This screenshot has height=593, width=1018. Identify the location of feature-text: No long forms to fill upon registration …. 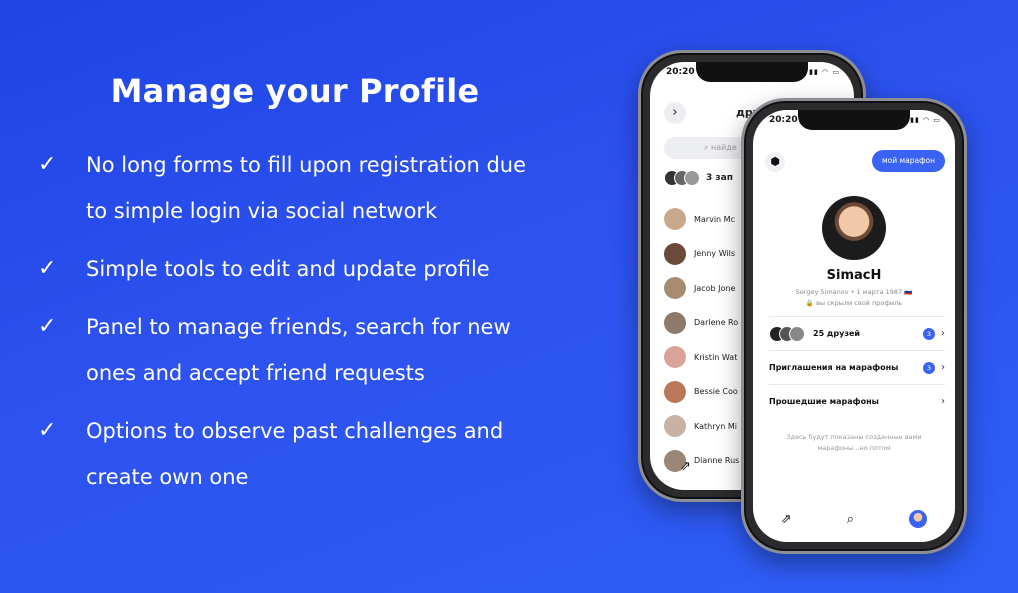
(306, 188).